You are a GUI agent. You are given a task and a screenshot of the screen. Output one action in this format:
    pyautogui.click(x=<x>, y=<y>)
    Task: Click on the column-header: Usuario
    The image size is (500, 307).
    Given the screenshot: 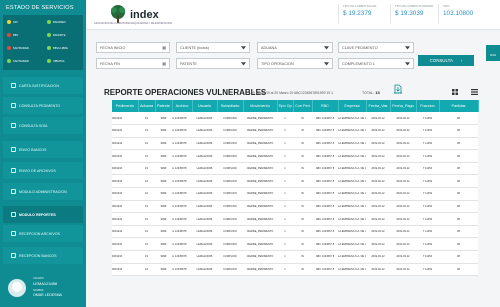 What is the action you would take?
    pyautogui.click(x=205, y=106)
    